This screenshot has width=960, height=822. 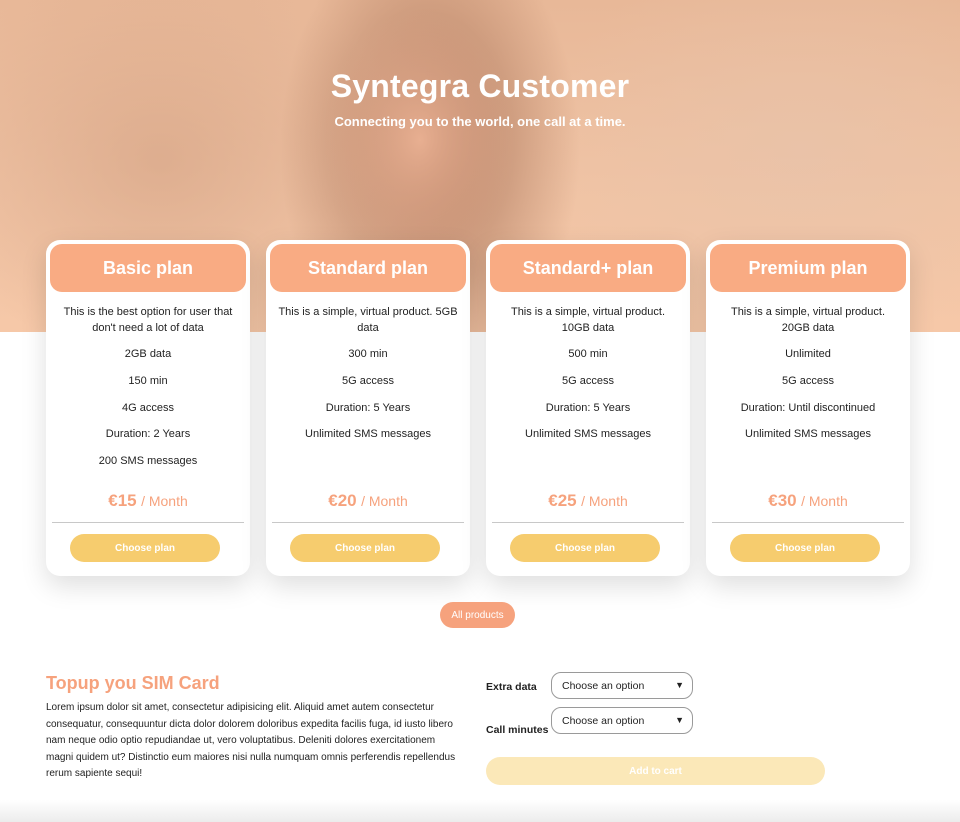 What do you see at coordinates (655, 771) in the screenshot?
I see `add-to-cart-button: Add to cart` at bounding box center [655, 771].